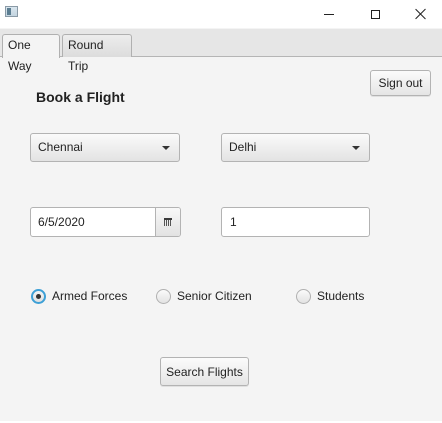  Describe the element at coordinates (295, 222) in the screenshot. I see `passengers-input: 1` at that location.